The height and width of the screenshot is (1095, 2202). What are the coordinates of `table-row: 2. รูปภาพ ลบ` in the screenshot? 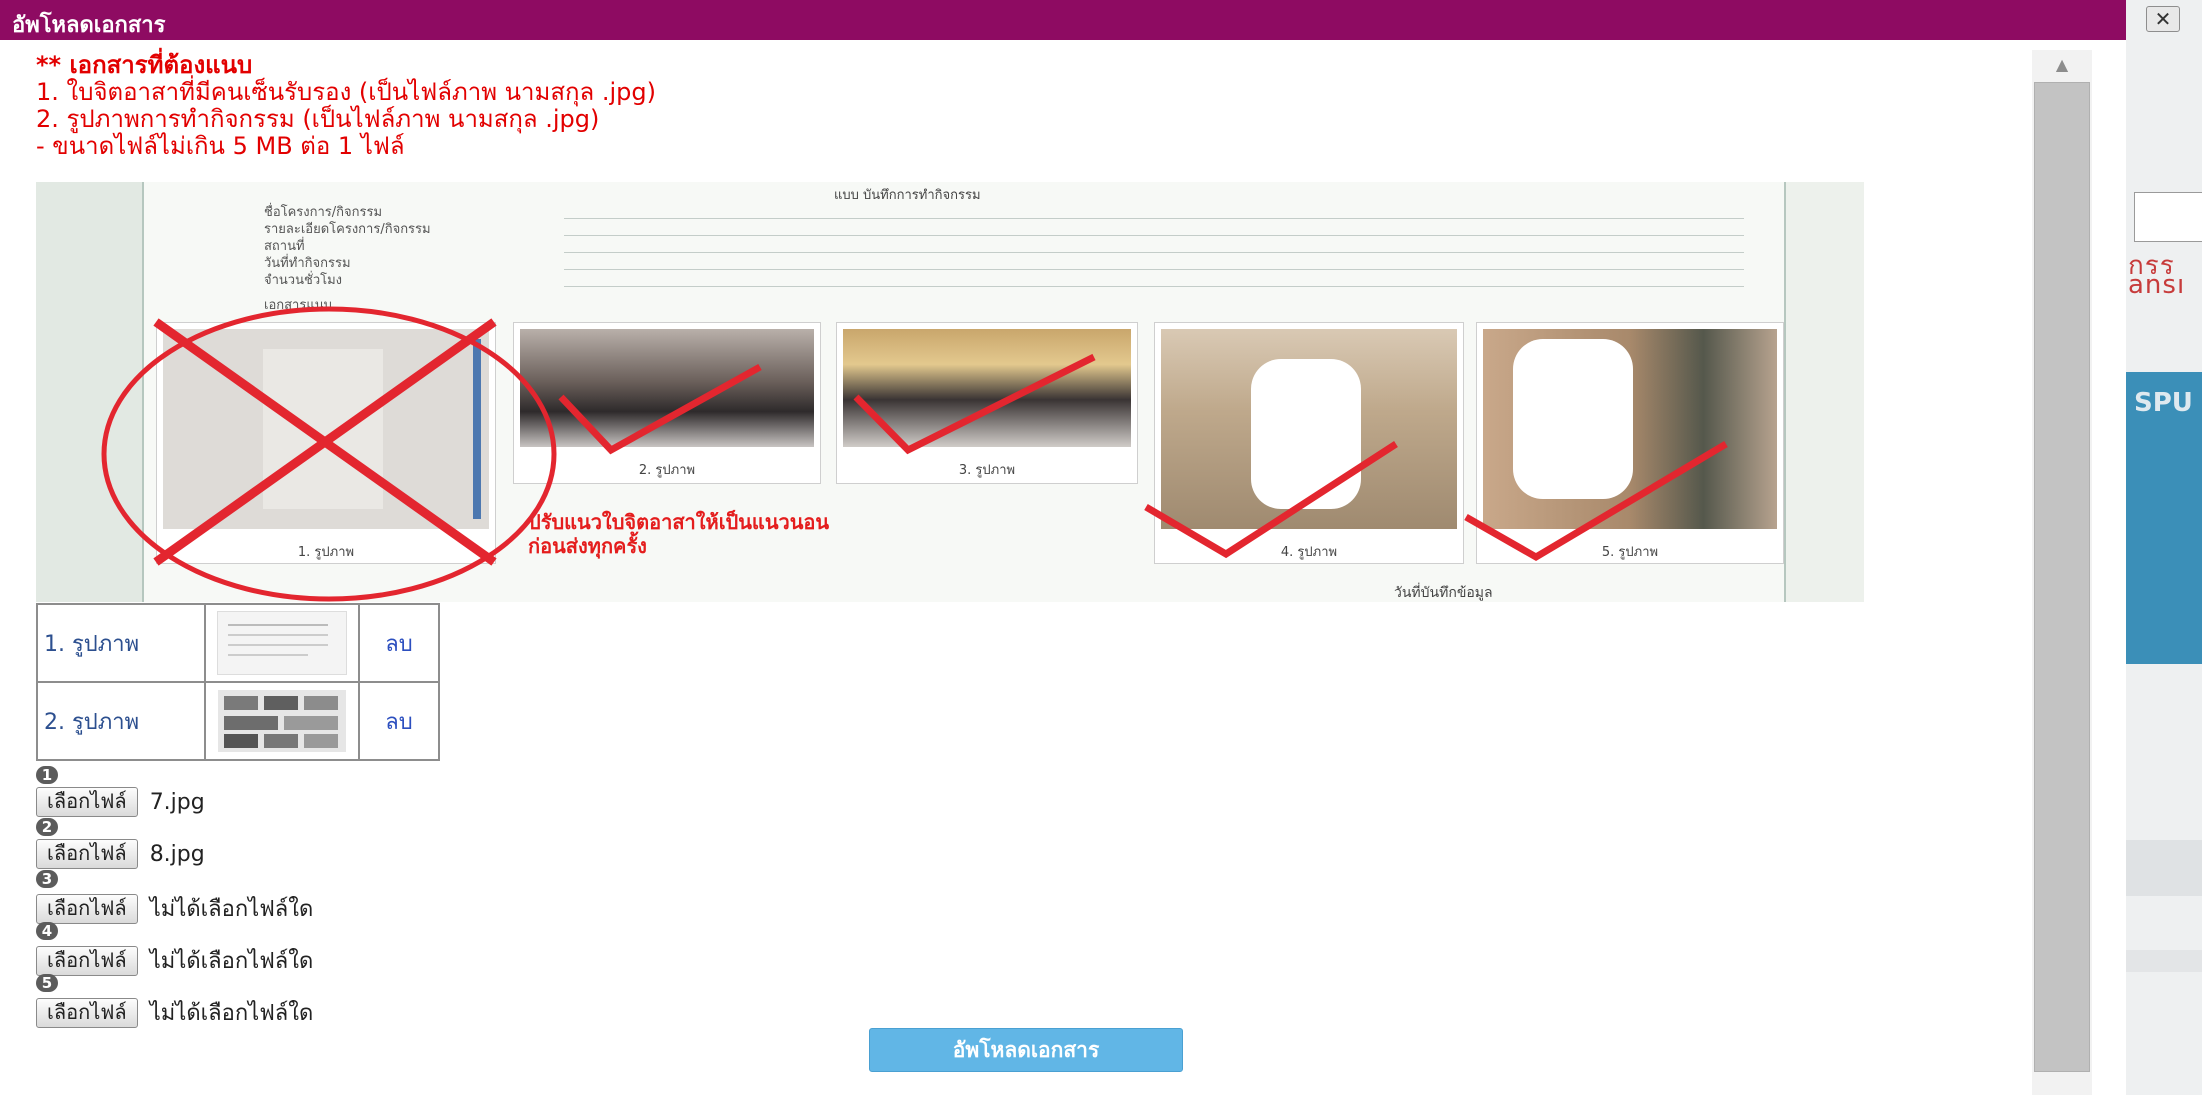 It's located at (238, 721).